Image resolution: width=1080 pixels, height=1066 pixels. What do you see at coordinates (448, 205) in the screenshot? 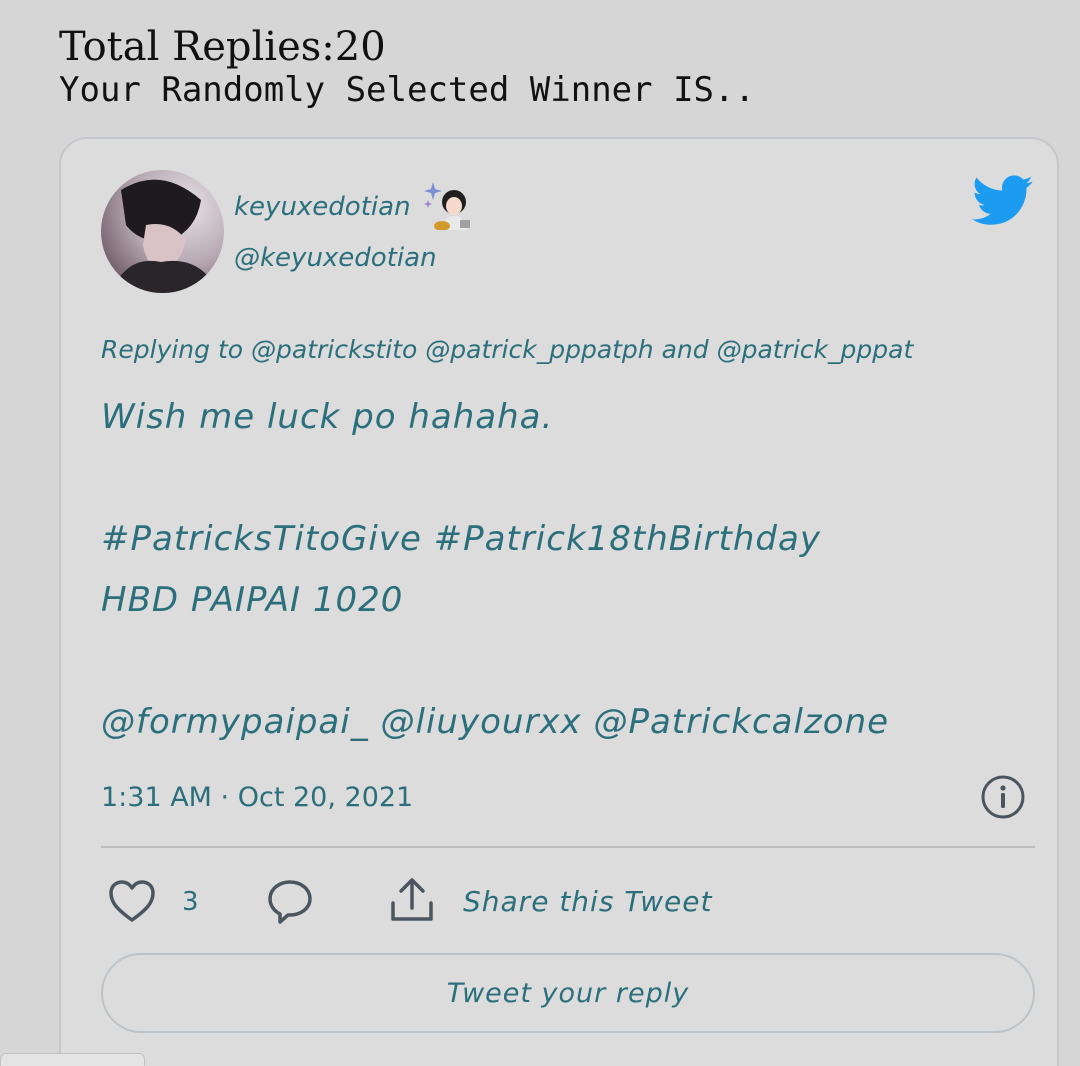
I see `sparkles-woman-emoji-icon` at bounding box center [448, 205].